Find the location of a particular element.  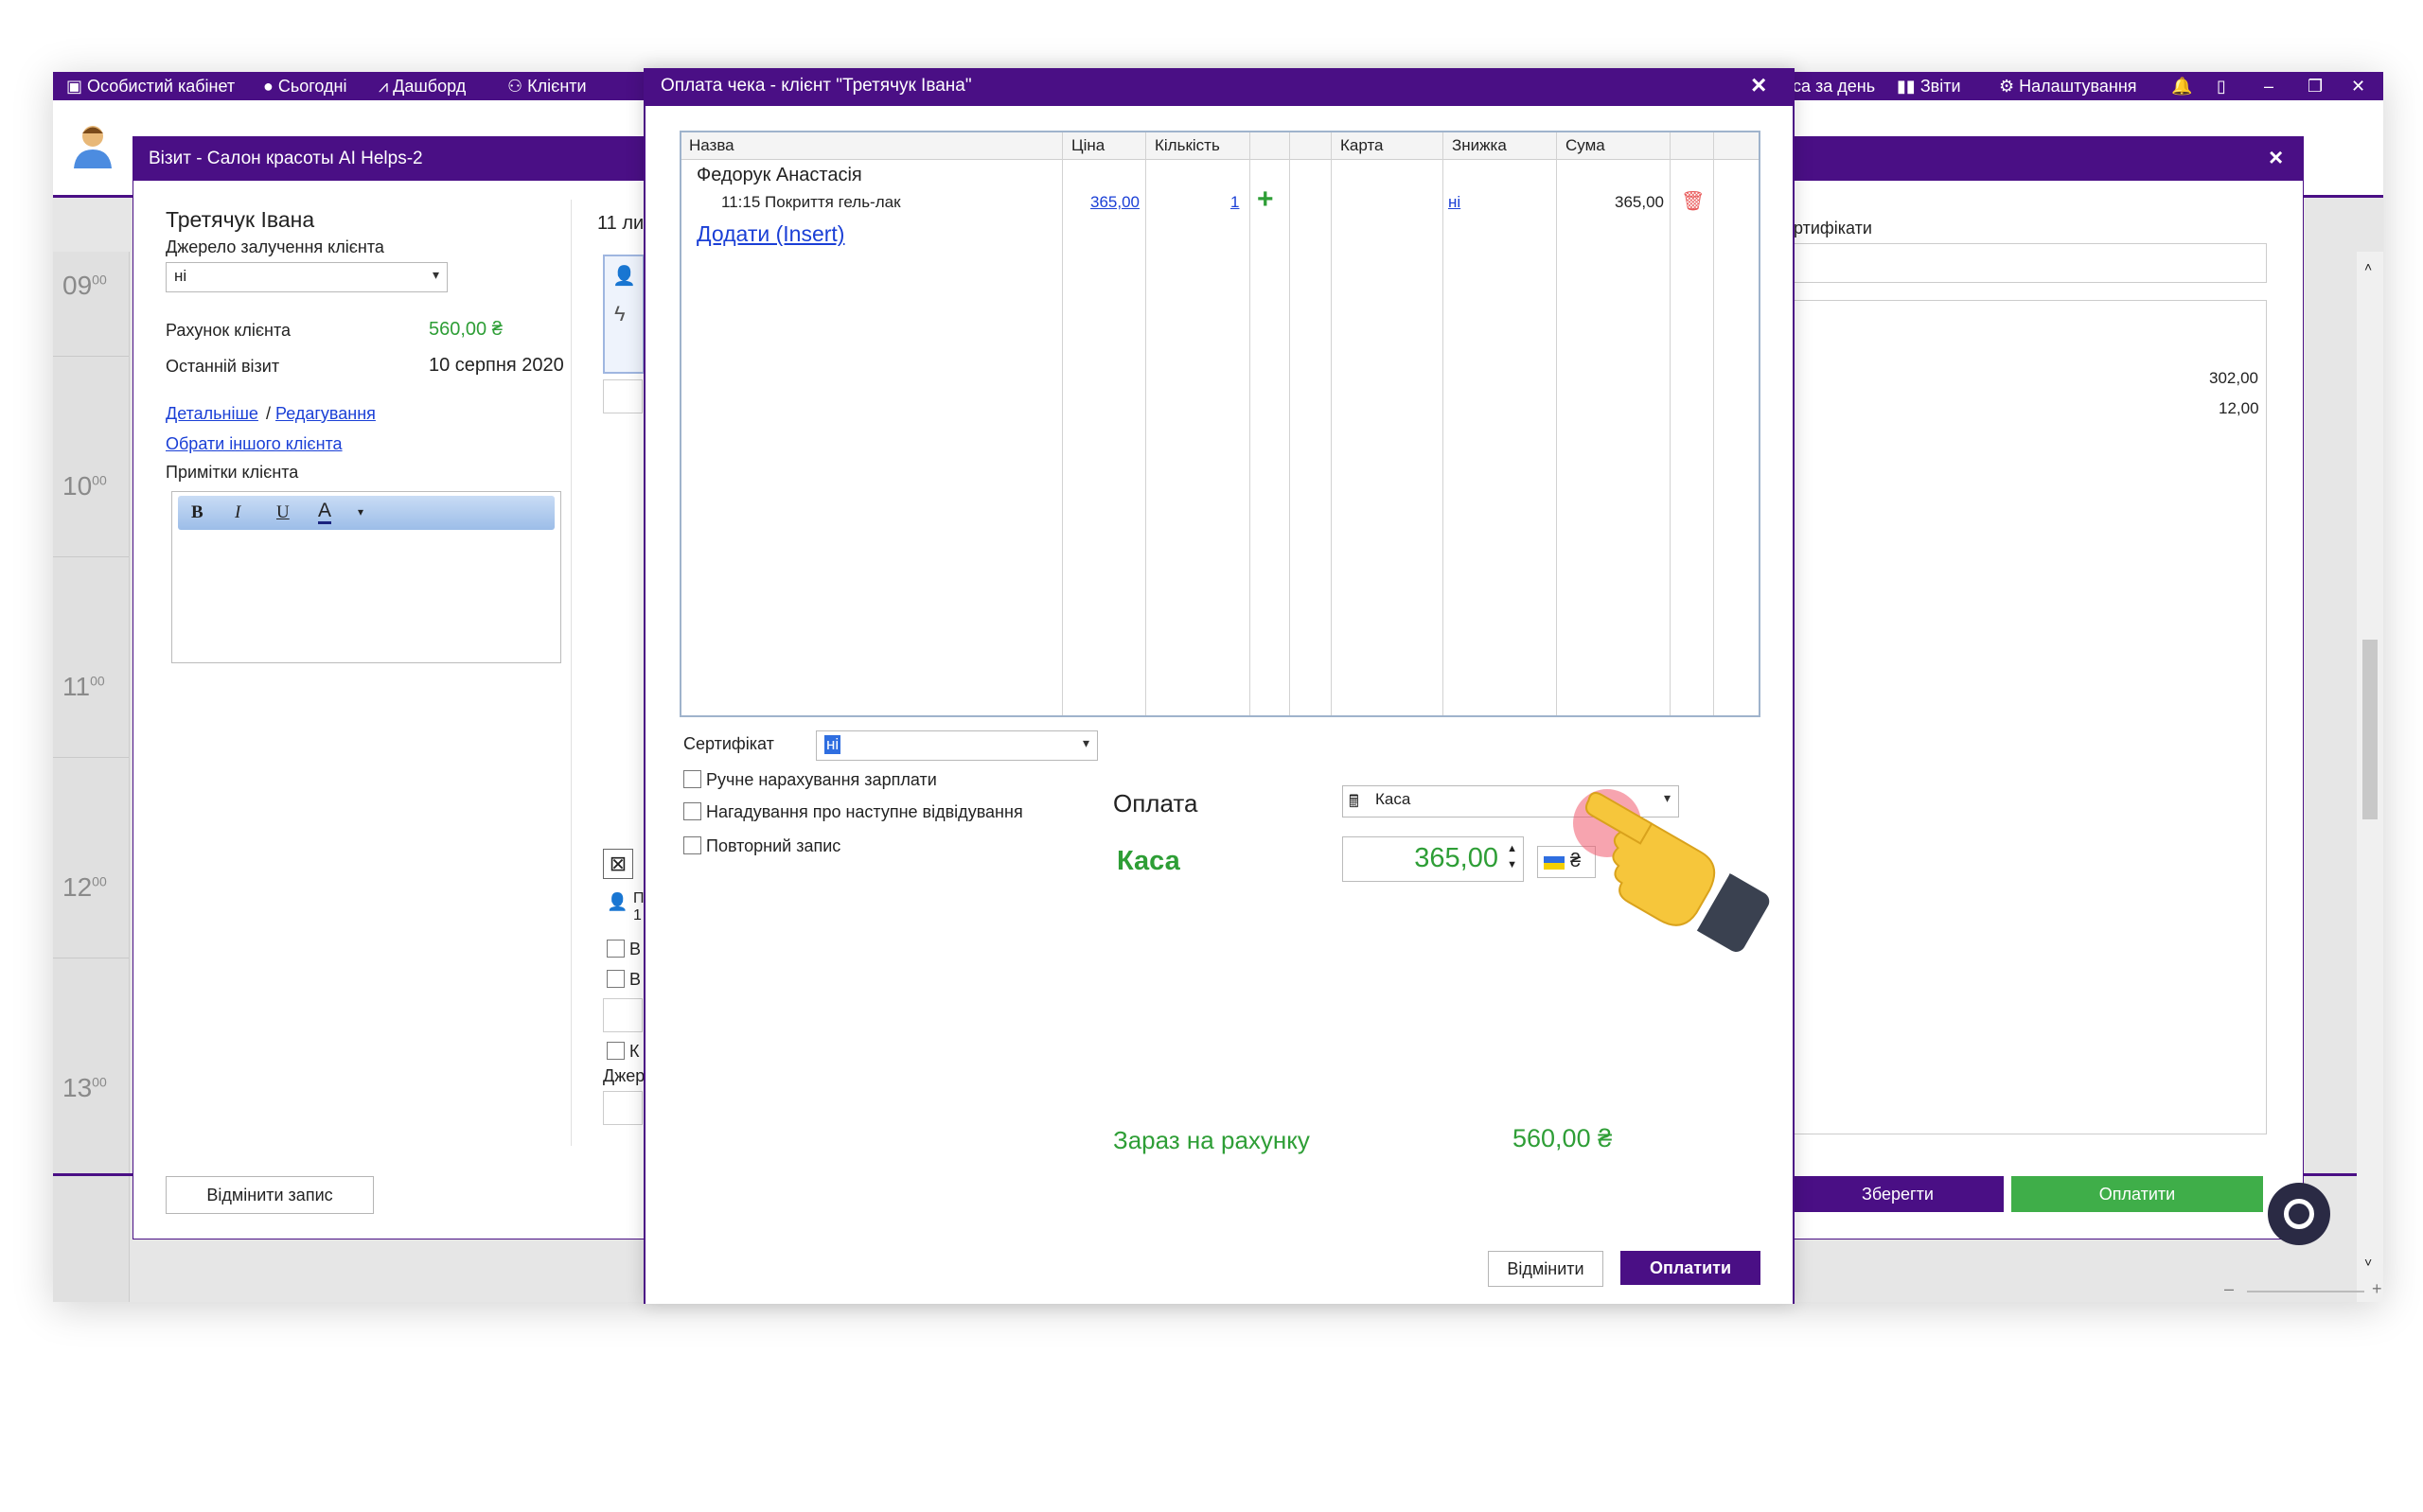

partial-letter: В is located at coordinates (635, 979).